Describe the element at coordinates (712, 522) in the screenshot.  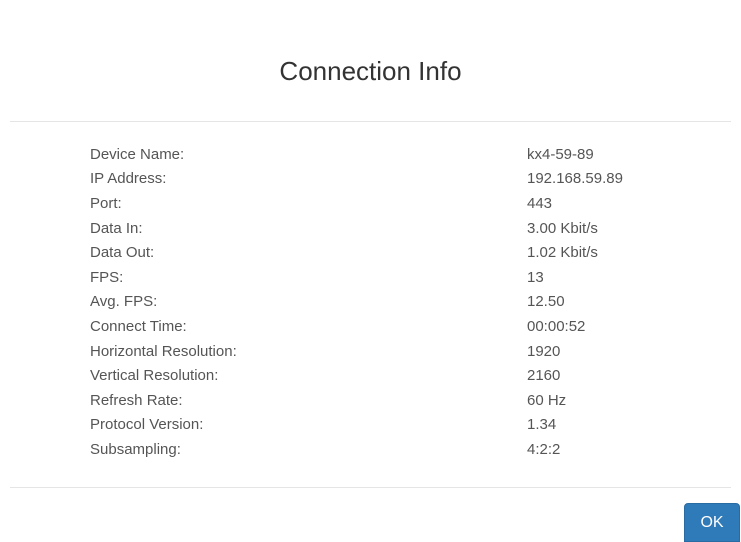
I see `ok-button: OK` at that location.